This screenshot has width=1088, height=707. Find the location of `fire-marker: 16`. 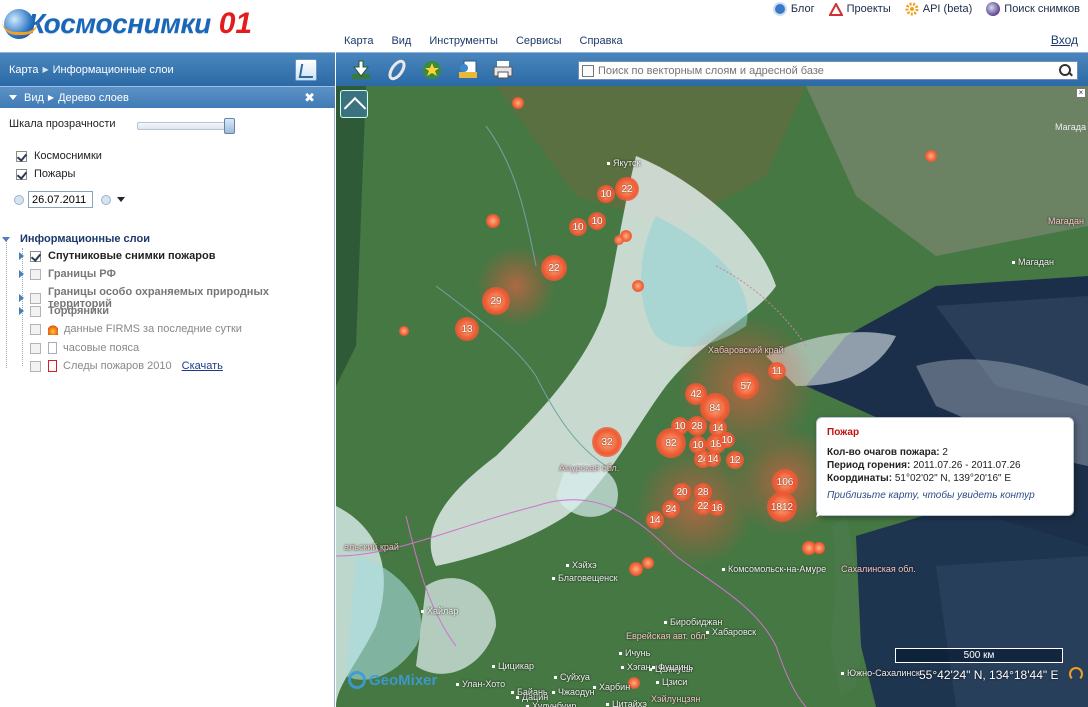

fire-marker: 16 is located at coordinates (717, 508).